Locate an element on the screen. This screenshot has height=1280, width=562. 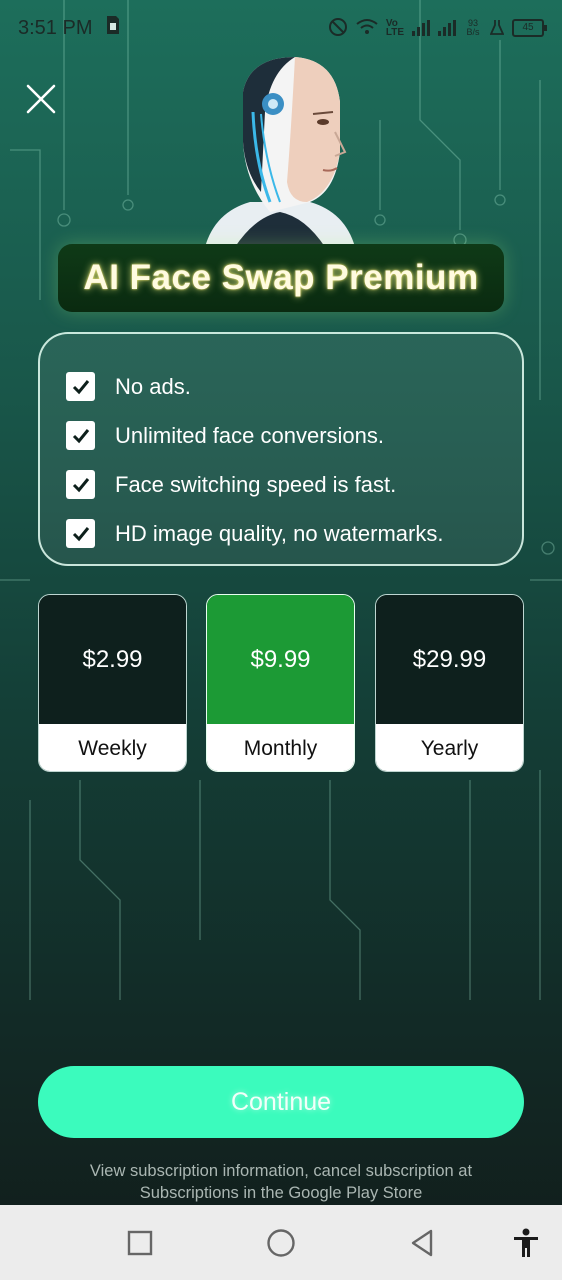
plan-yearly: $29.99 Yearly is located at coordinates (449, 683).